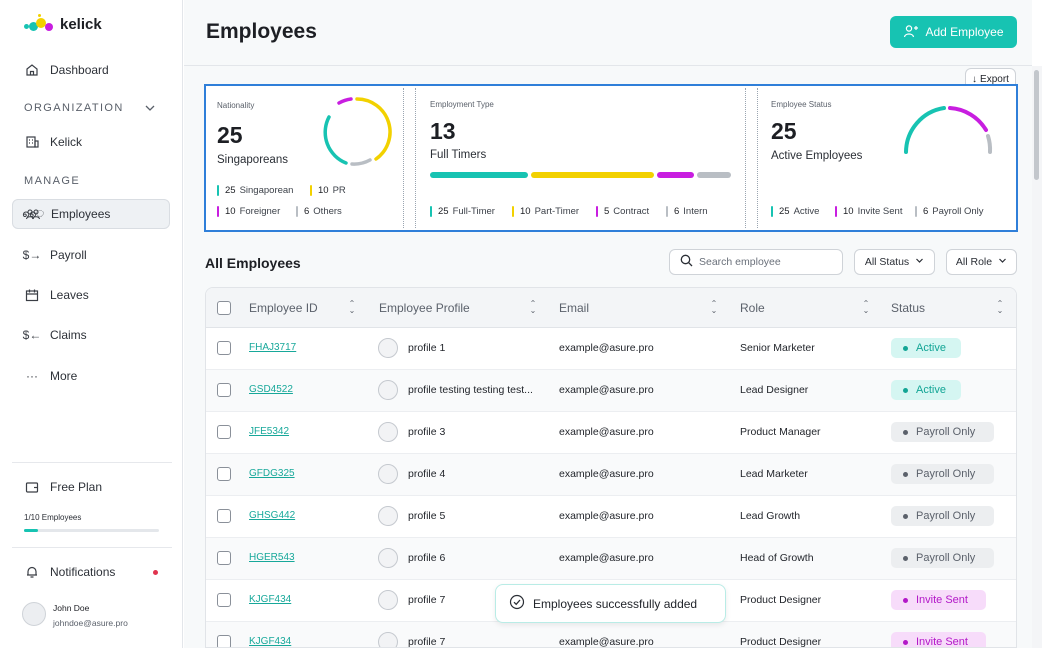  I want to click on sidebar-item-claims: $← Claims, so click(91, 335).